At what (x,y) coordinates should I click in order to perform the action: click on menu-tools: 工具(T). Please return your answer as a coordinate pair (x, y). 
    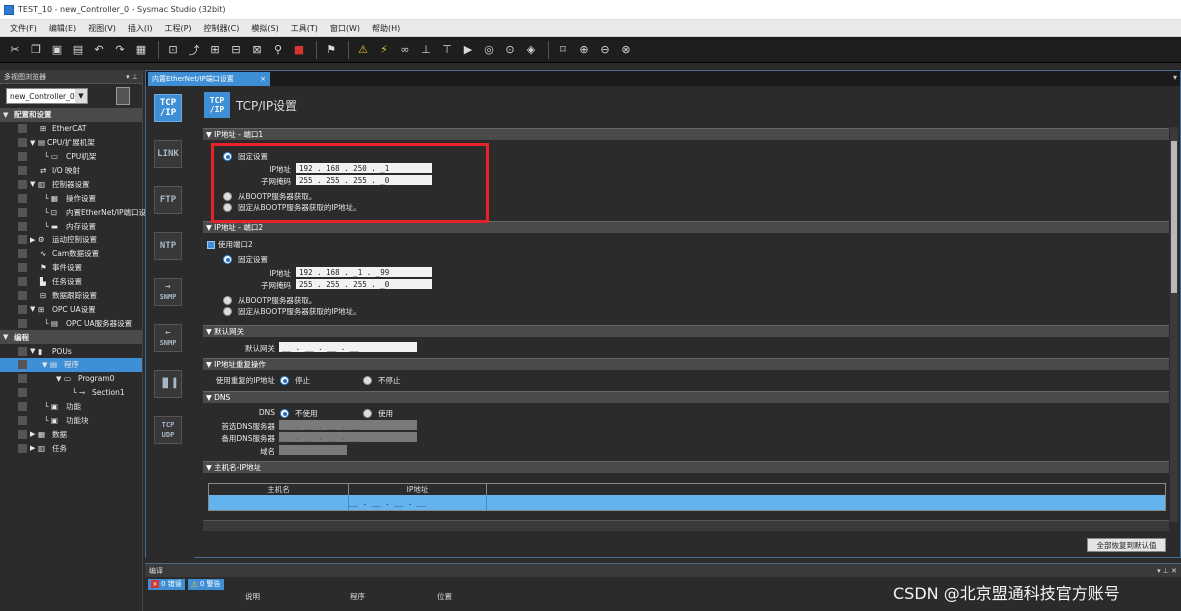
    Looking at the image, I should click on (304, 28).